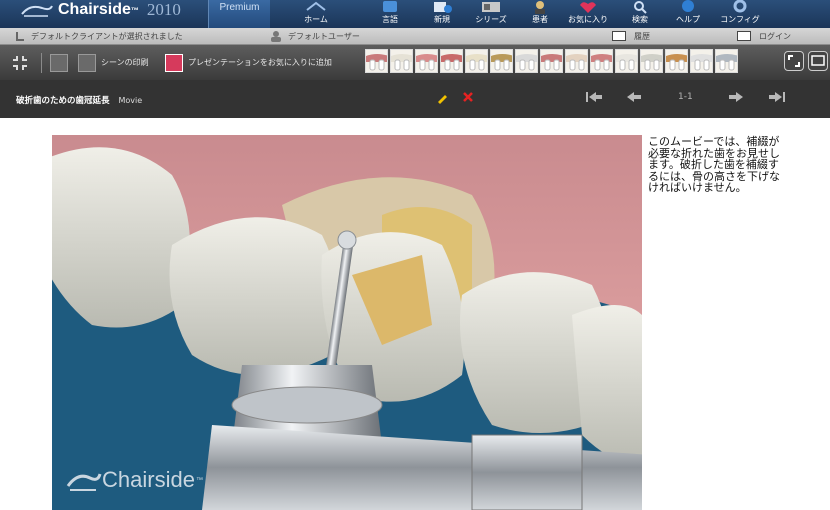  I want to click on nav-favorites-label: お気に入り, so click(588, 19).